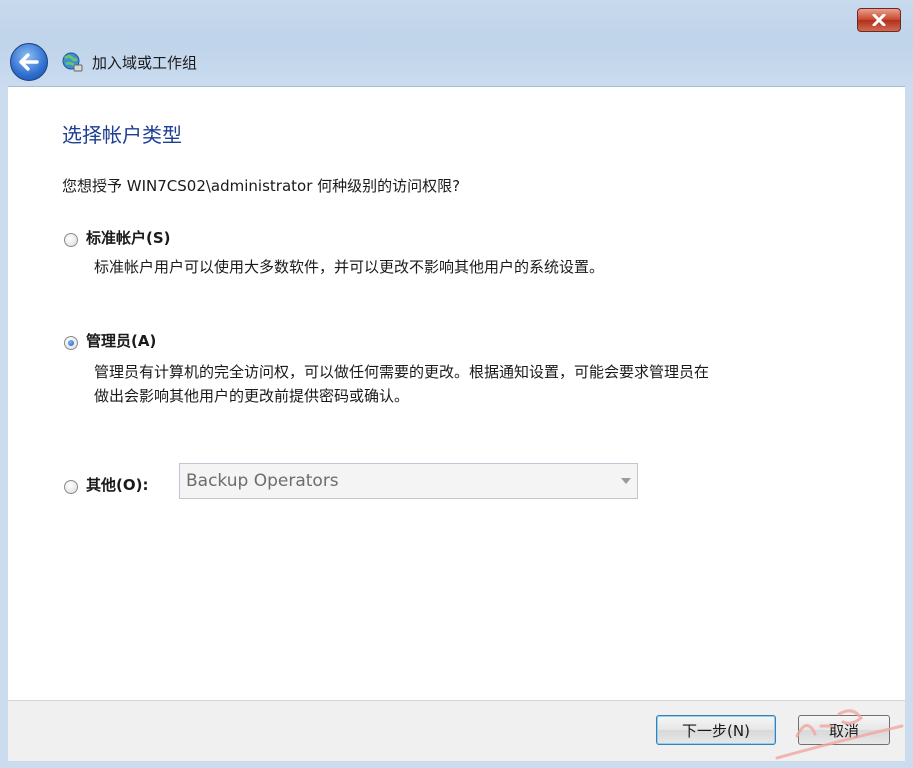 The image size is (913, 768). What do you see at coordinates (117, 484) in the screenshot?
I see `other-label: 其他(O):` at bounding box center [117, 484].